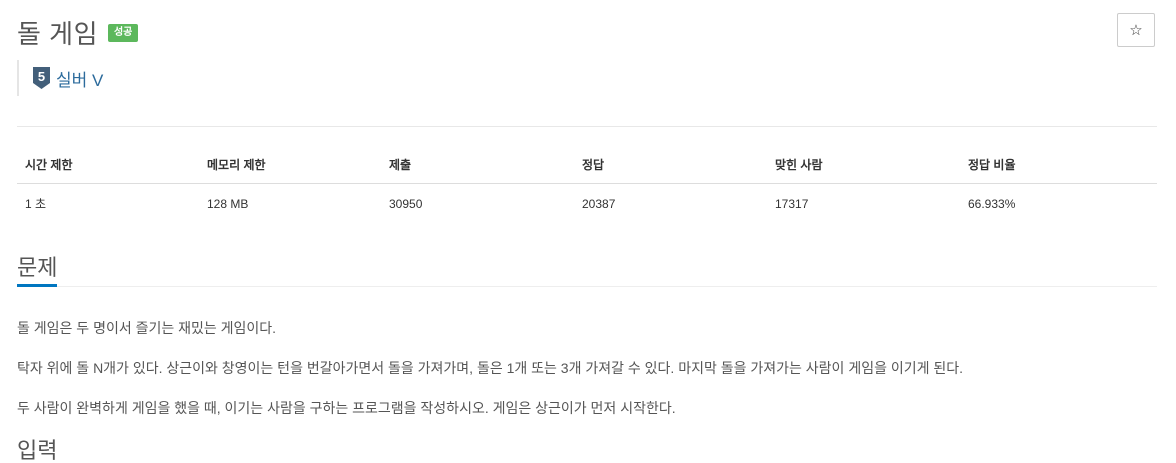  I want to click on section-title: 문제, so click(37, 268).